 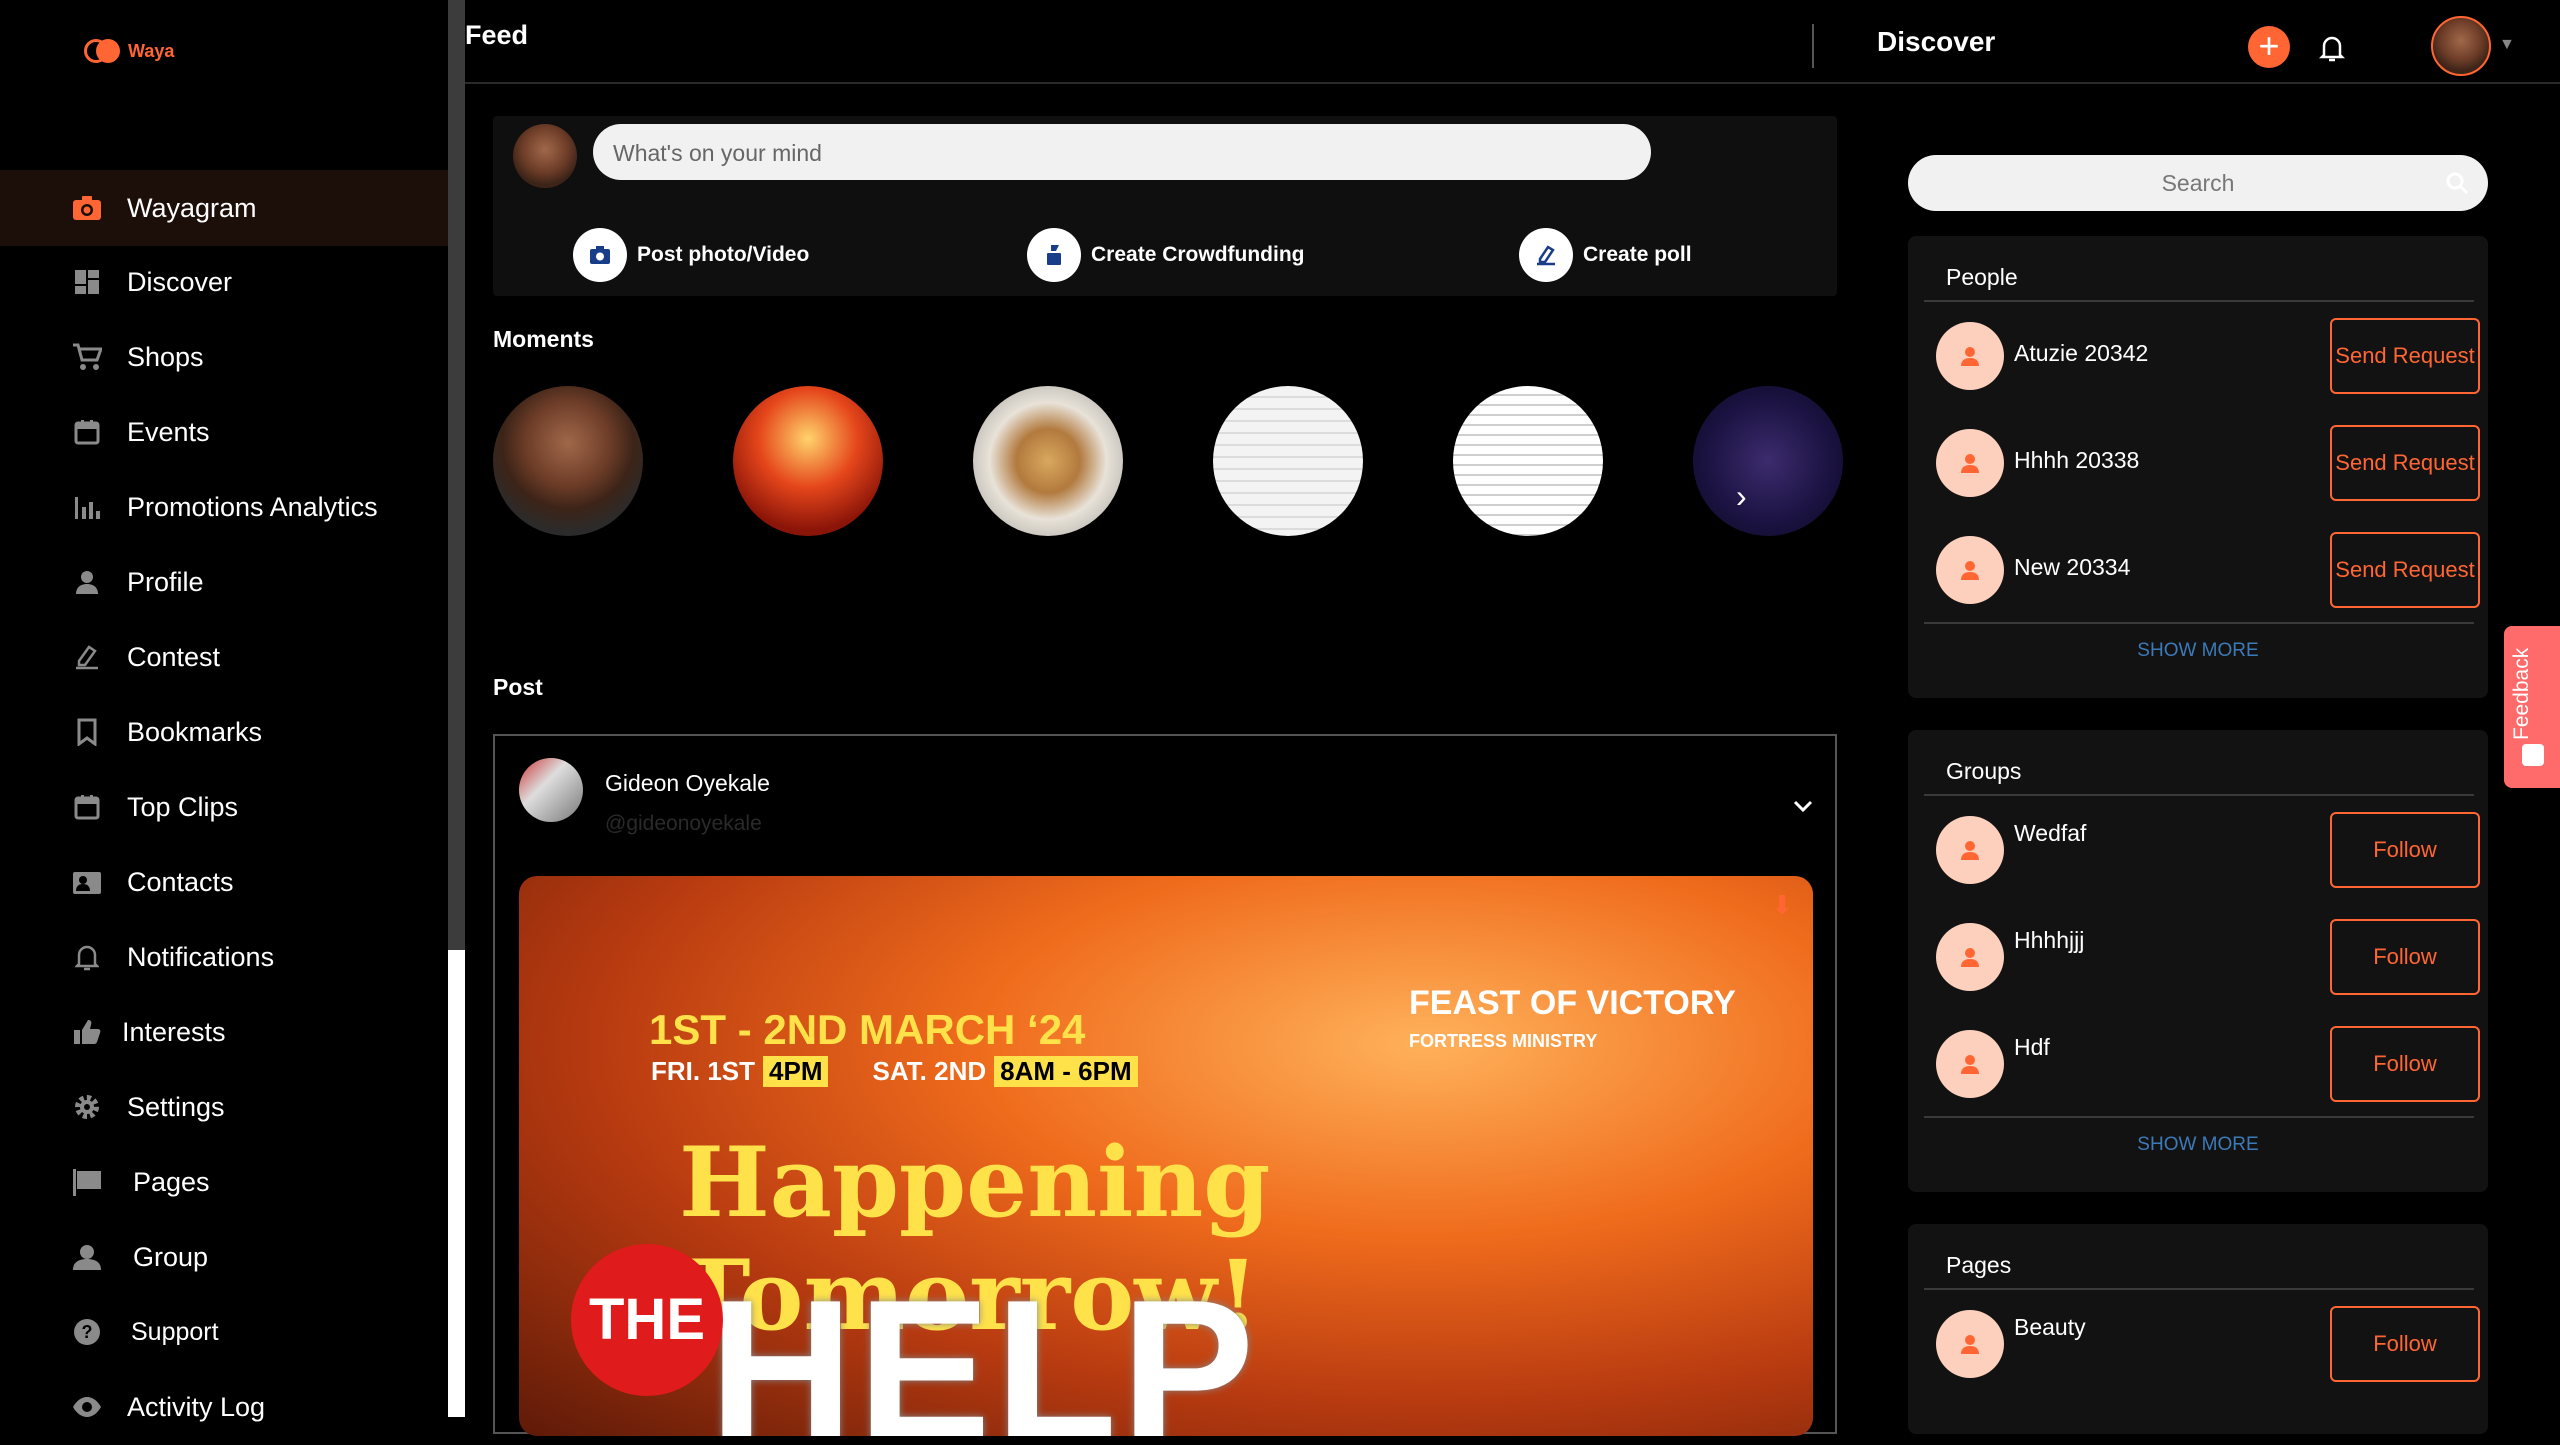 I want to click on post-author-name: Gideon Oyekale, so click(x=687, y=783).